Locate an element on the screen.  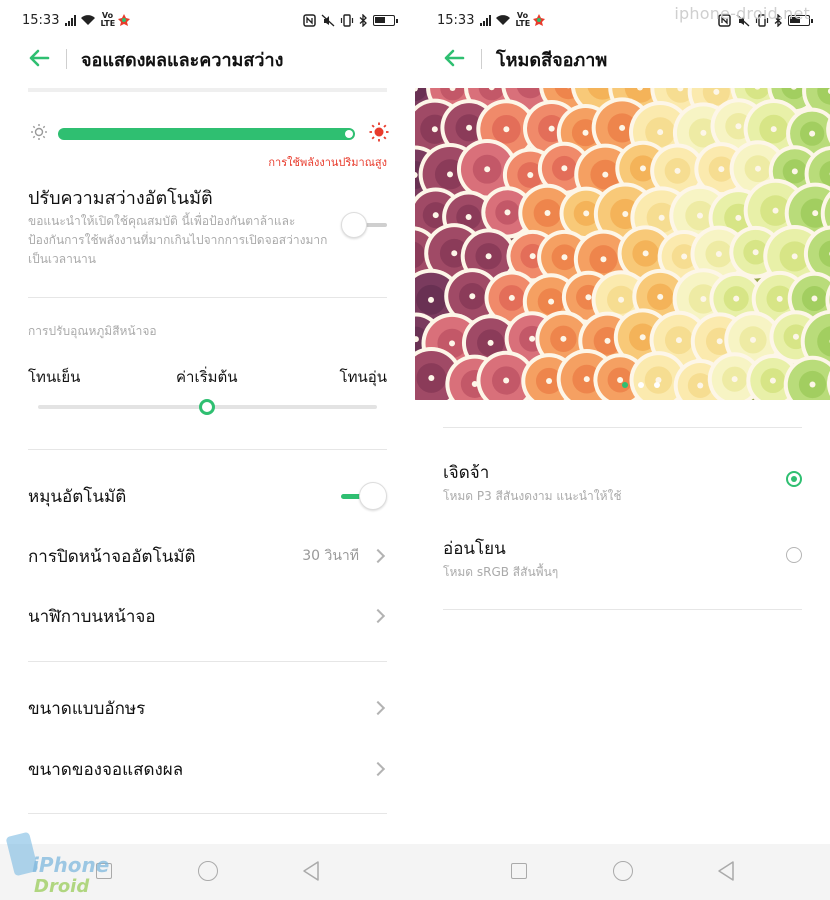
status-time: 15:33 is located at coordinates (456, 20).